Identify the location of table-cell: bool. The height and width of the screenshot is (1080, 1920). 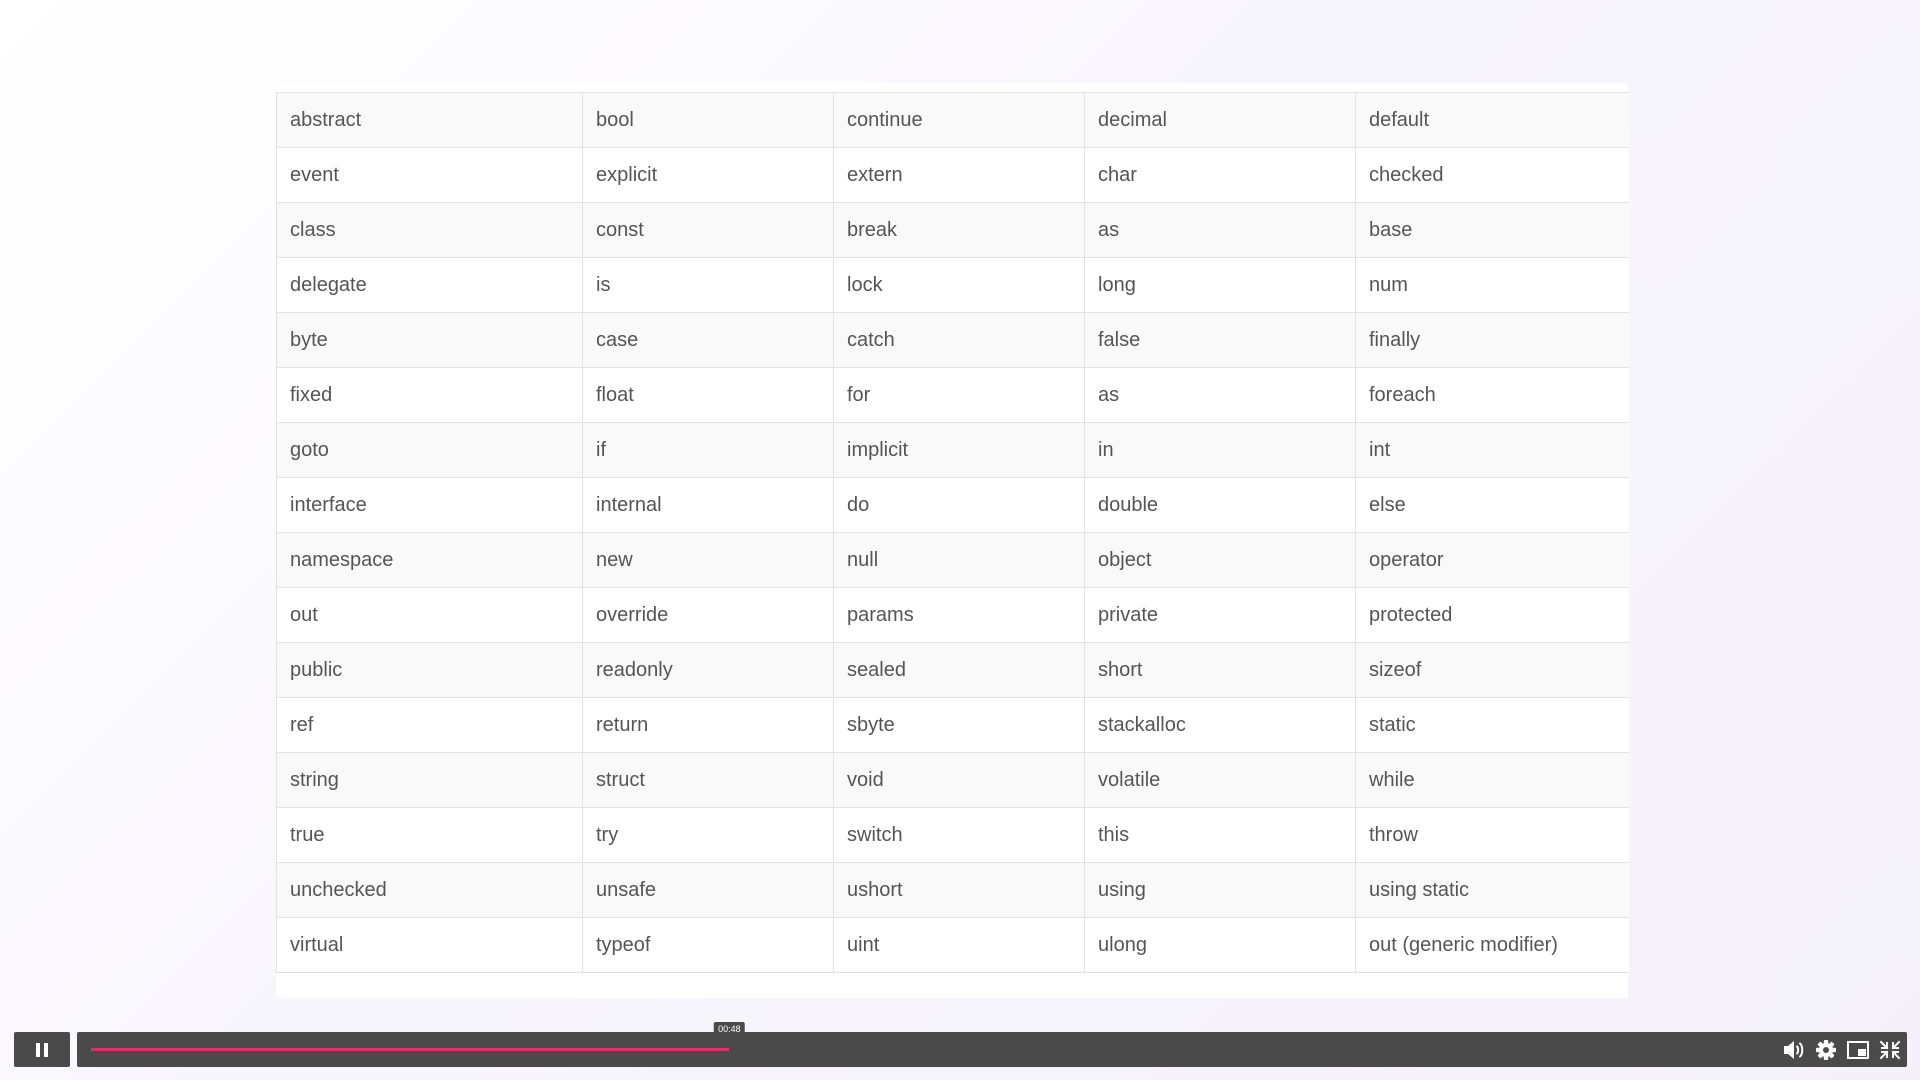
(708, 120).